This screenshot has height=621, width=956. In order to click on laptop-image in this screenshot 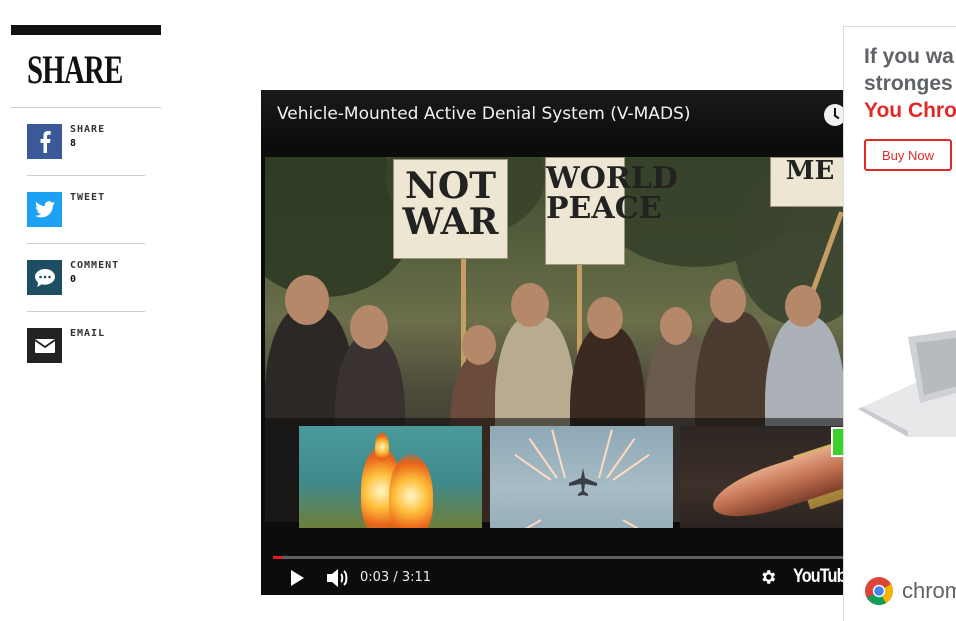, I will do `click(907, 383)`.